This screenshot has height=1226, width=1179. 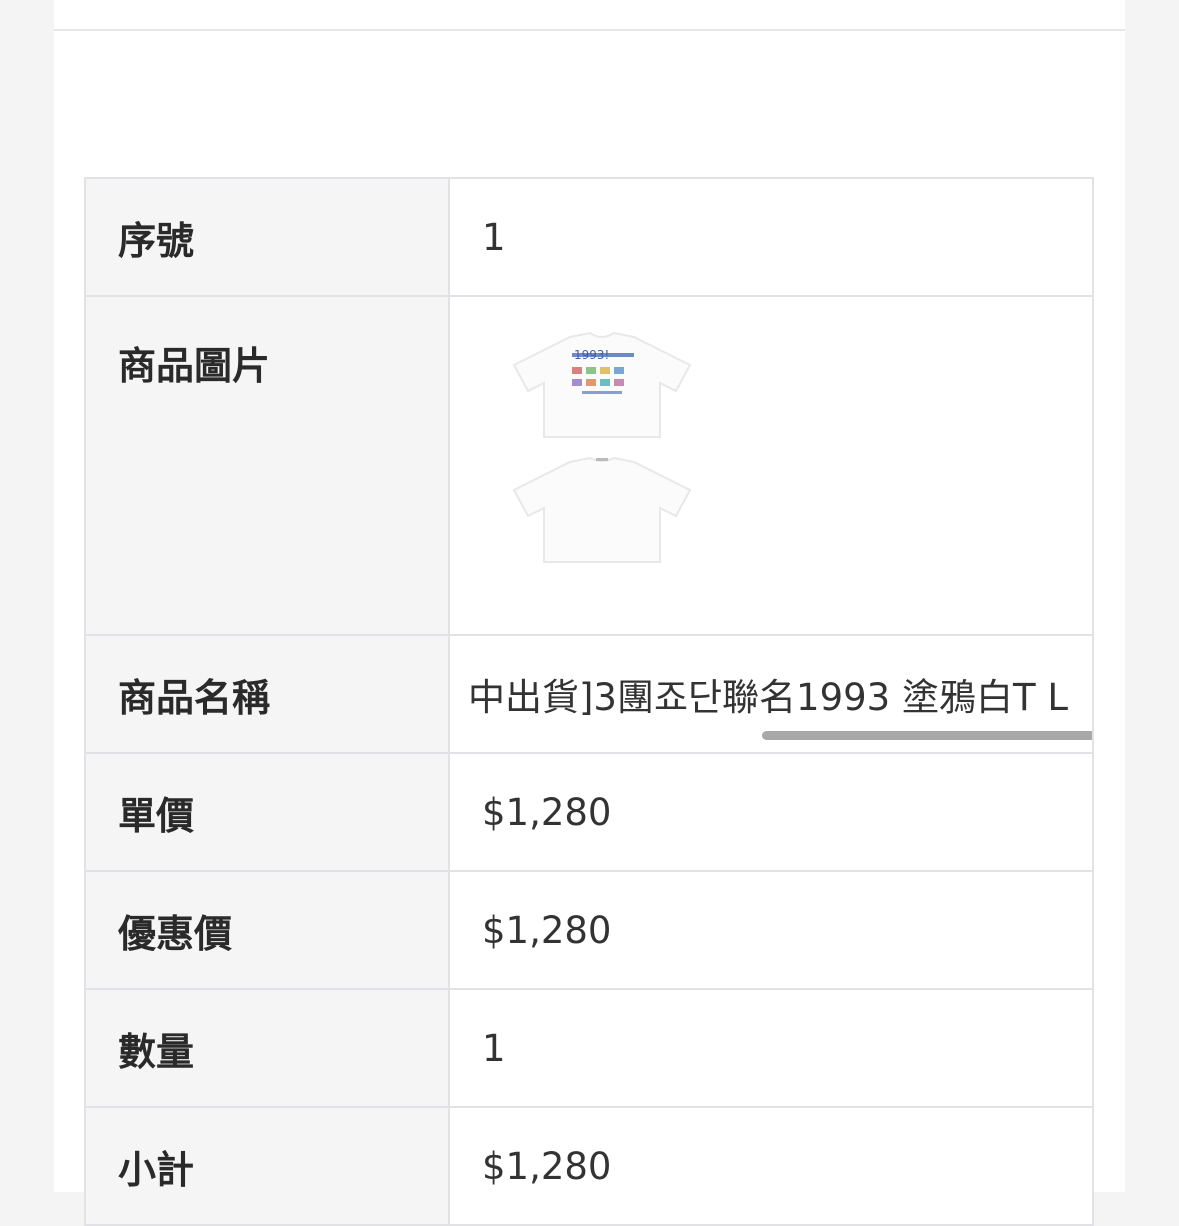 What do you see at coordinates (771, 930) in the screenshot?
I see `sale-price-value: $1,280` at bounding box center [771, 930].